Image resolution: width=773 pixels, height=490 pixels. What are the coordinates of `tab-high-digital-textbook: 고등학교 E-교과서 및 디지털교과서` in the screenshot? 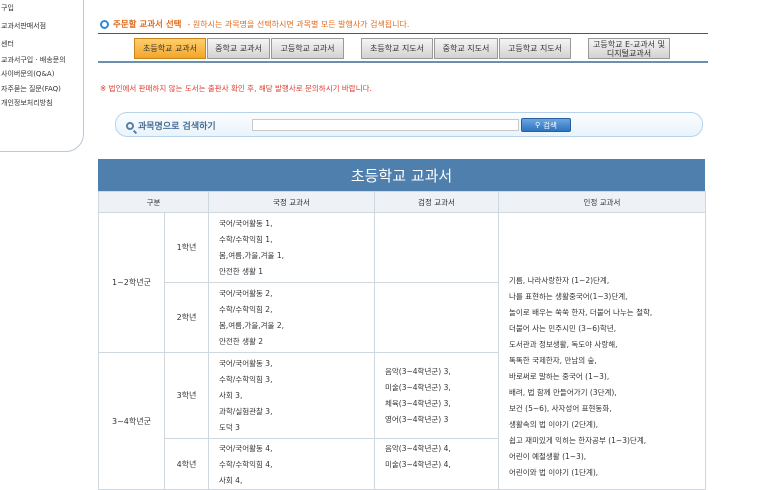 It's located at (629, 48).